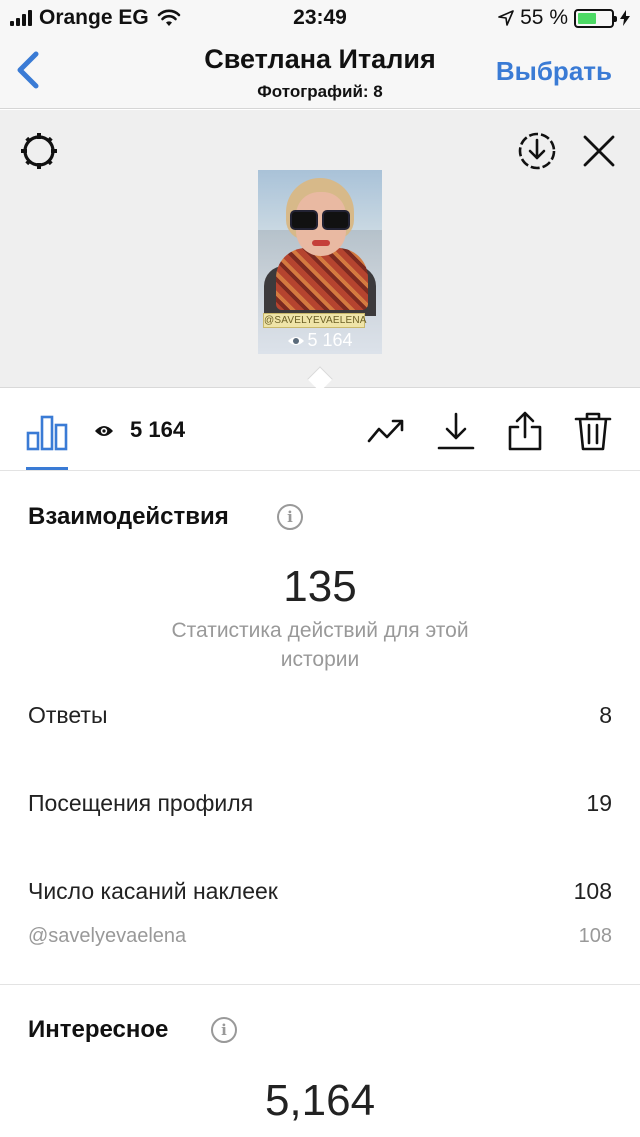  I want to click on views-eye-icon, so click(104, 431).